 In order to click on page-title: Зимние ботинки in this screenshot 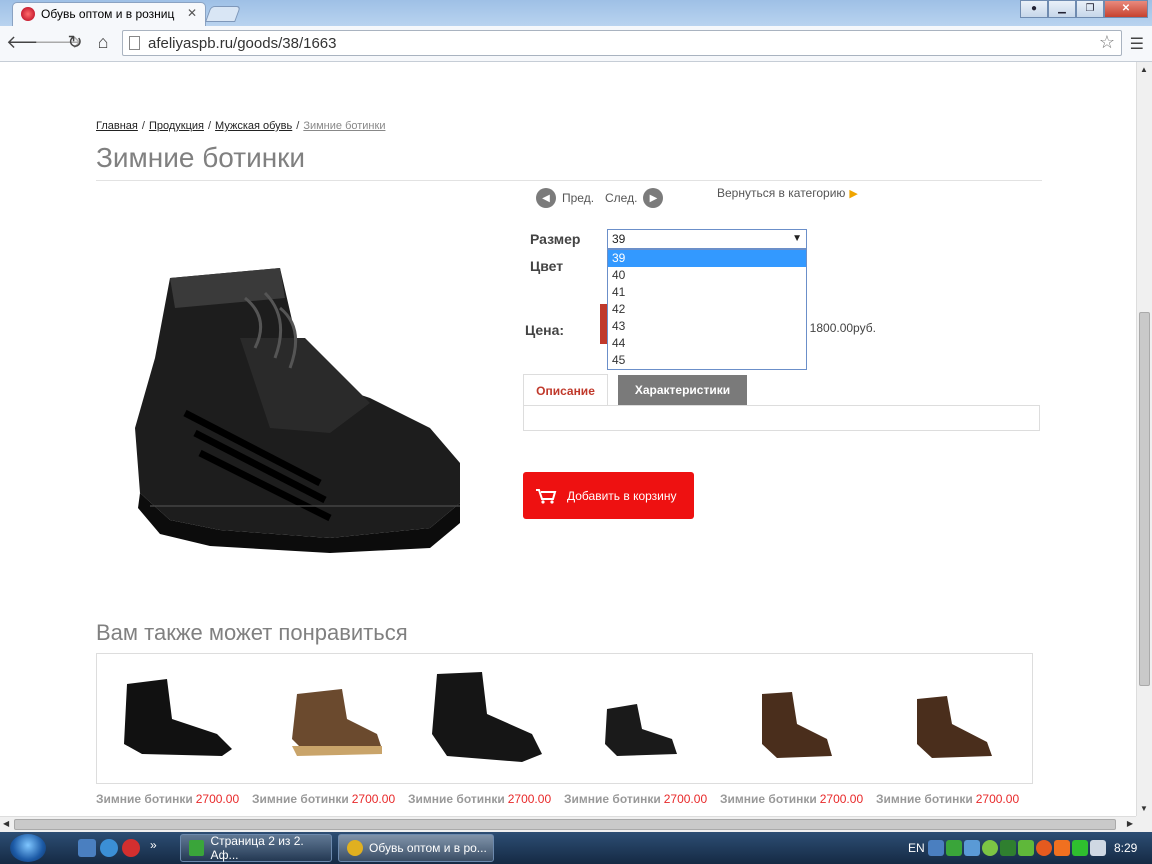, I will do `click(201, 157)`.